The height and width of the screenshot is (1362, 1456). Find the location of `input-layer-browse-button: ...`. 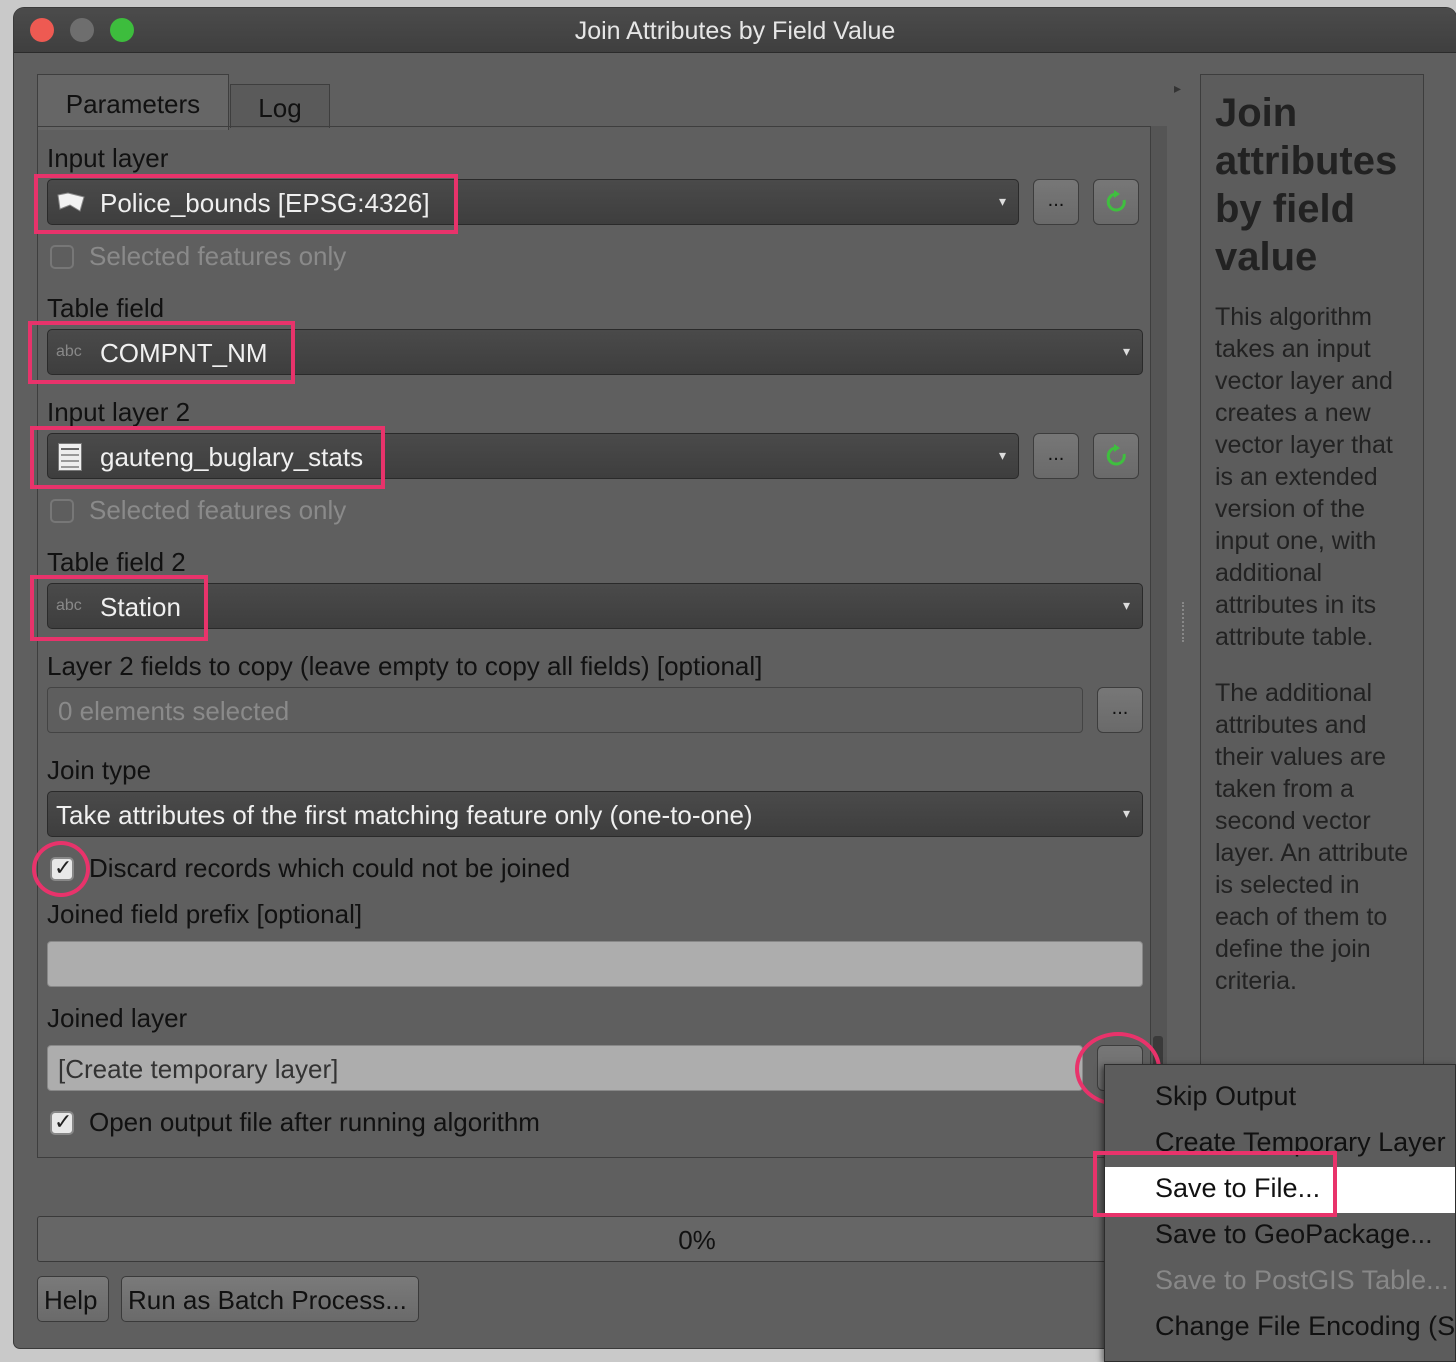

input-layer-browse-button: ... is located at coordinates (1056, 202).